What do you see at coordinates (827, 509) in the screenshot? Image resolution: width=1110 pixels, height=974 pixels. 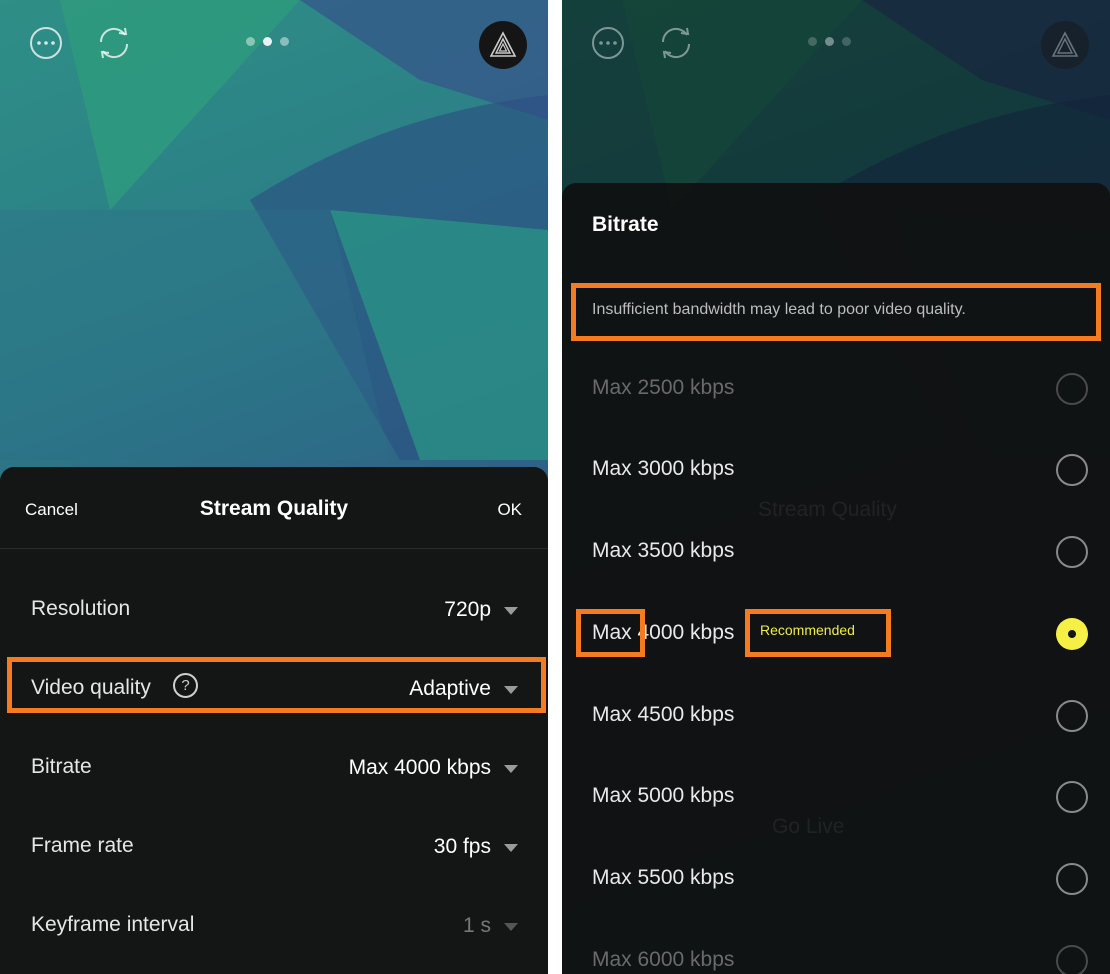 I see `background-ghost-text: Stream Quality` at bounding box center [827, 509].